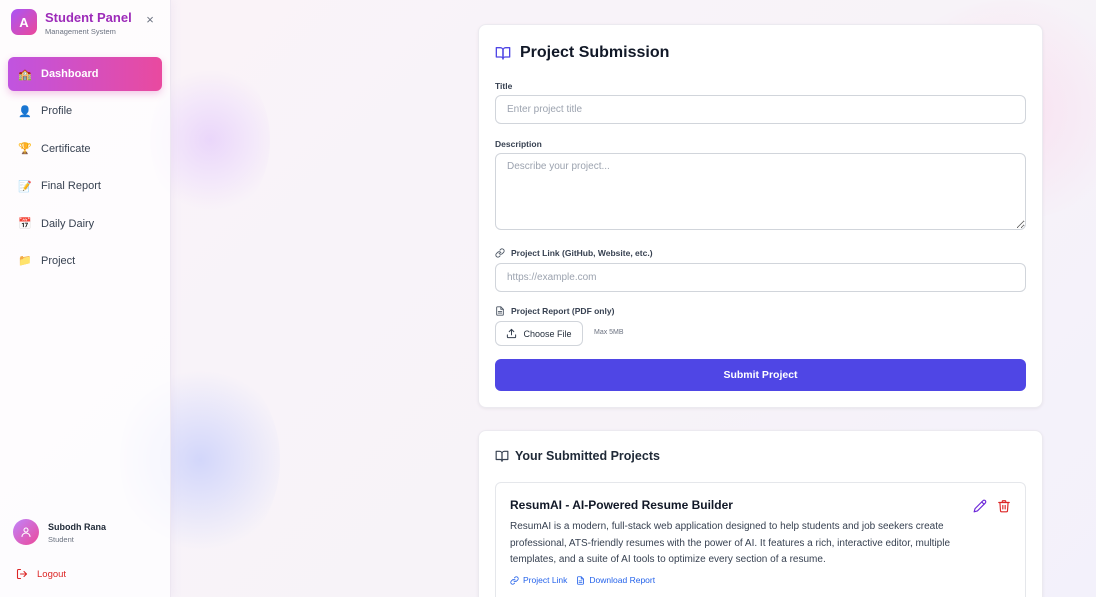 This screenshot has width=1096, height=597. I want to click on title-input, so click(760, 109).